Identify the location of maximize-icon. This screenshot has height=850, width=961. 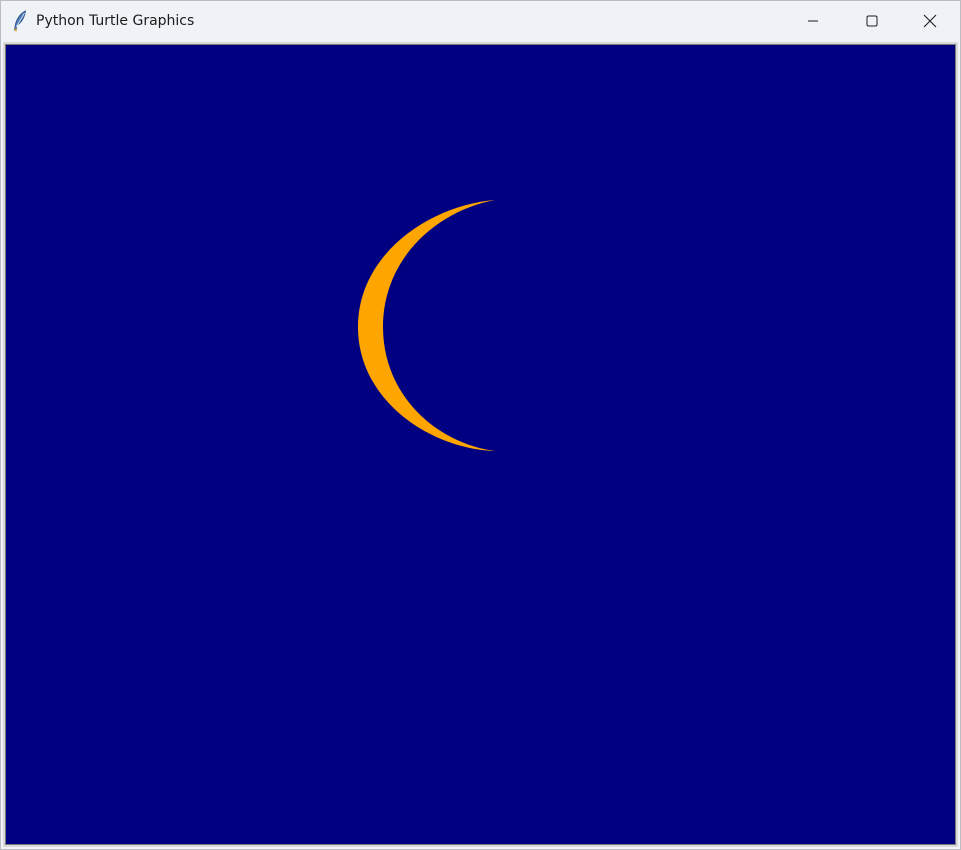
(872, 21).